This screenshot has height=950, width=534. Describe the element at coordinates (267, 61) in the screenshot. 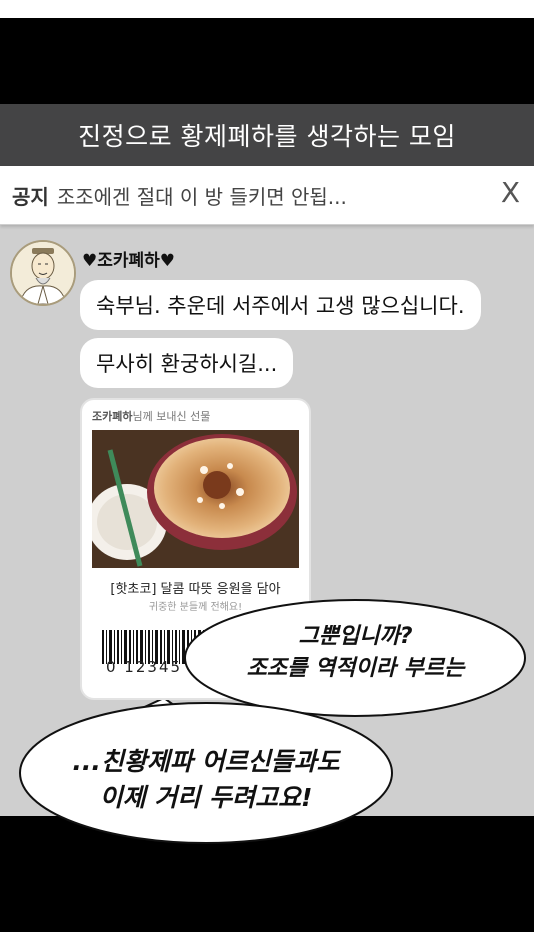

I see `comic-panel-top-border` at that location.